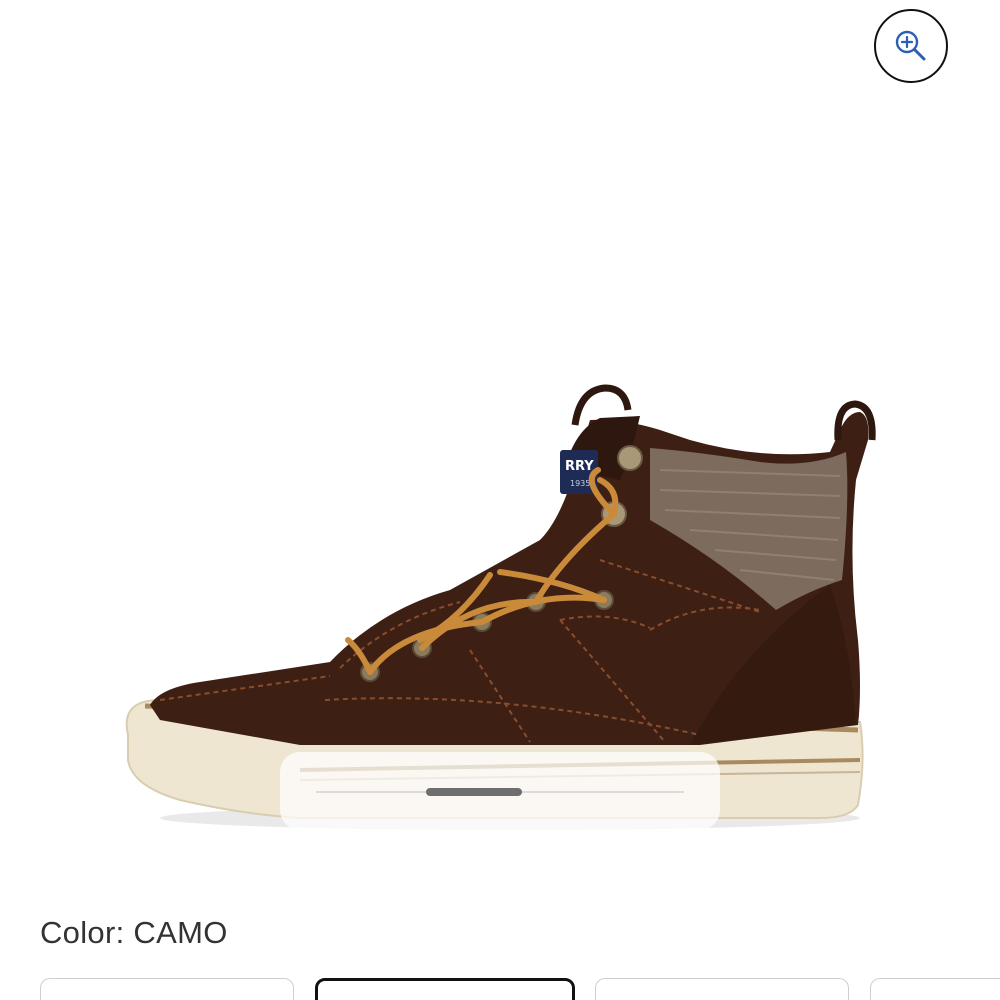  What do you see at coordinates (580, 483) in the screenshot?
I see `brand-logo-subtext: 1935` at bounding box center [580, 483].